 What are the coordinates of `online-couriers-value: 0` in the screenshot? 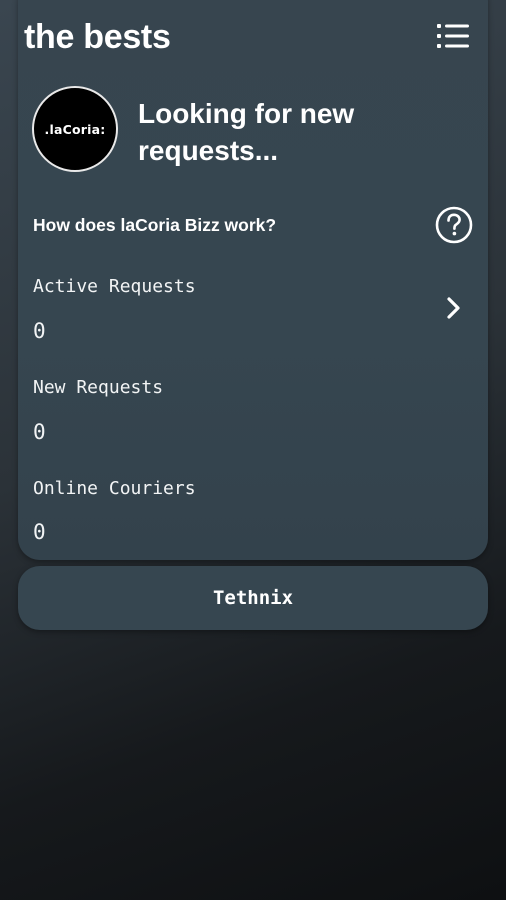 It's located at (39, 532).